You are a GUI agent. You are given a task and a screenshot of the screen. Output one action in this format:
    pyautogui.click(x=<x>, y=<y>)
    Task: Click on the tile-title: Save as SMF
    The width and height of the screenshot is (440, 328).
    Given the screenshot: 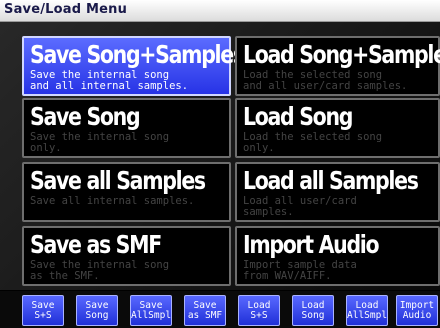 What is the action you would take?
    pyautogui.click(x=96, y=244)
    